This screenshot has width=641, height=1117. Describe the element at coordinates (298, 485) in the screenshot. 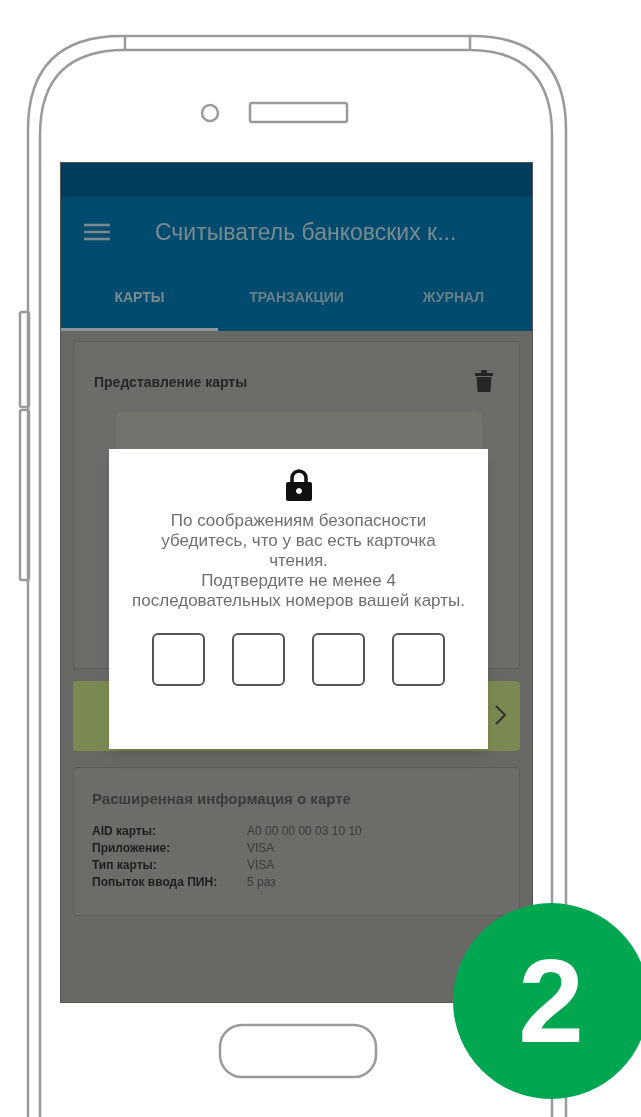

I see `lock-icon` at that location.